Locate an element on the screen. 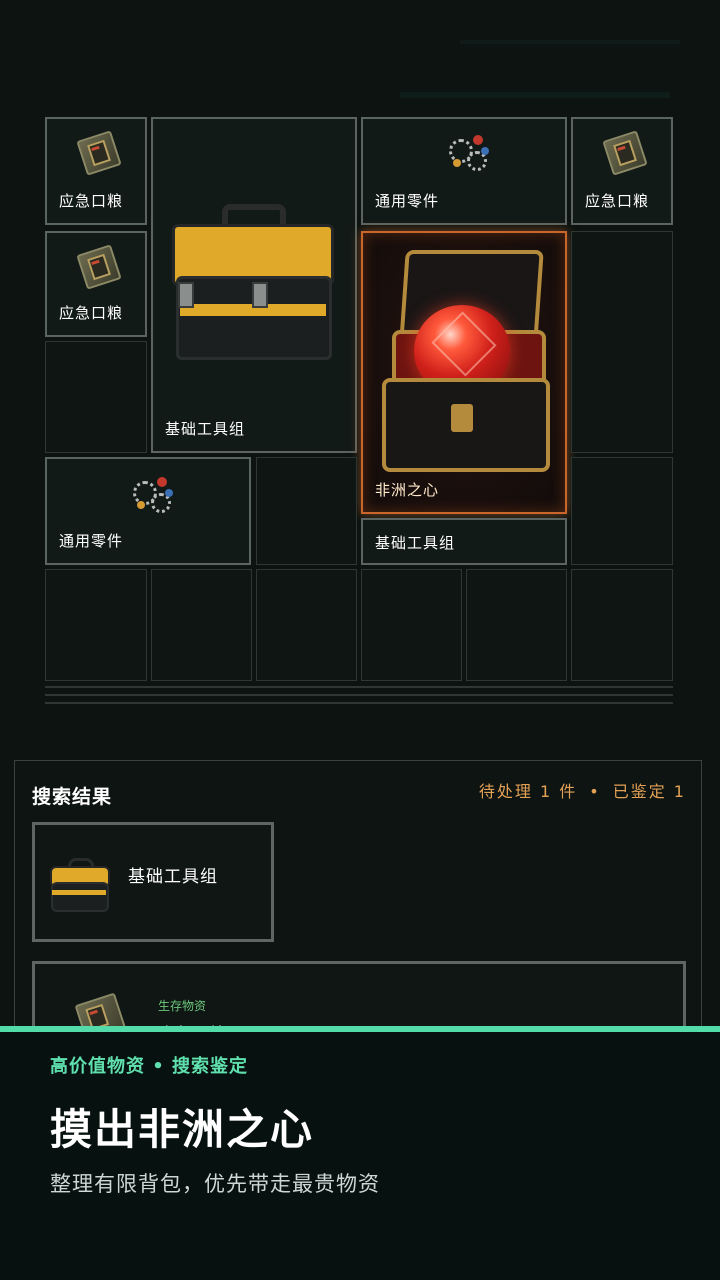 The width and height of the screenshot is (720, 1280). pending-count: 待处理 1 件 is located at coordinates (528, 791).